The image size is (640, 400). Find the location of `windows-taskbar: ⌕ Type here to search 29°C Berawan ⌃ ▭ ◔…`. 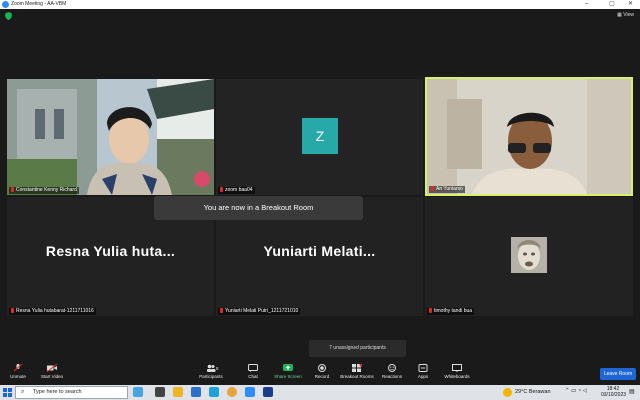

windows-taskbar: ⌕ Type here to search 29°C Berawan ⌃ ▭ ◔… is located at coordinates (320, 392).